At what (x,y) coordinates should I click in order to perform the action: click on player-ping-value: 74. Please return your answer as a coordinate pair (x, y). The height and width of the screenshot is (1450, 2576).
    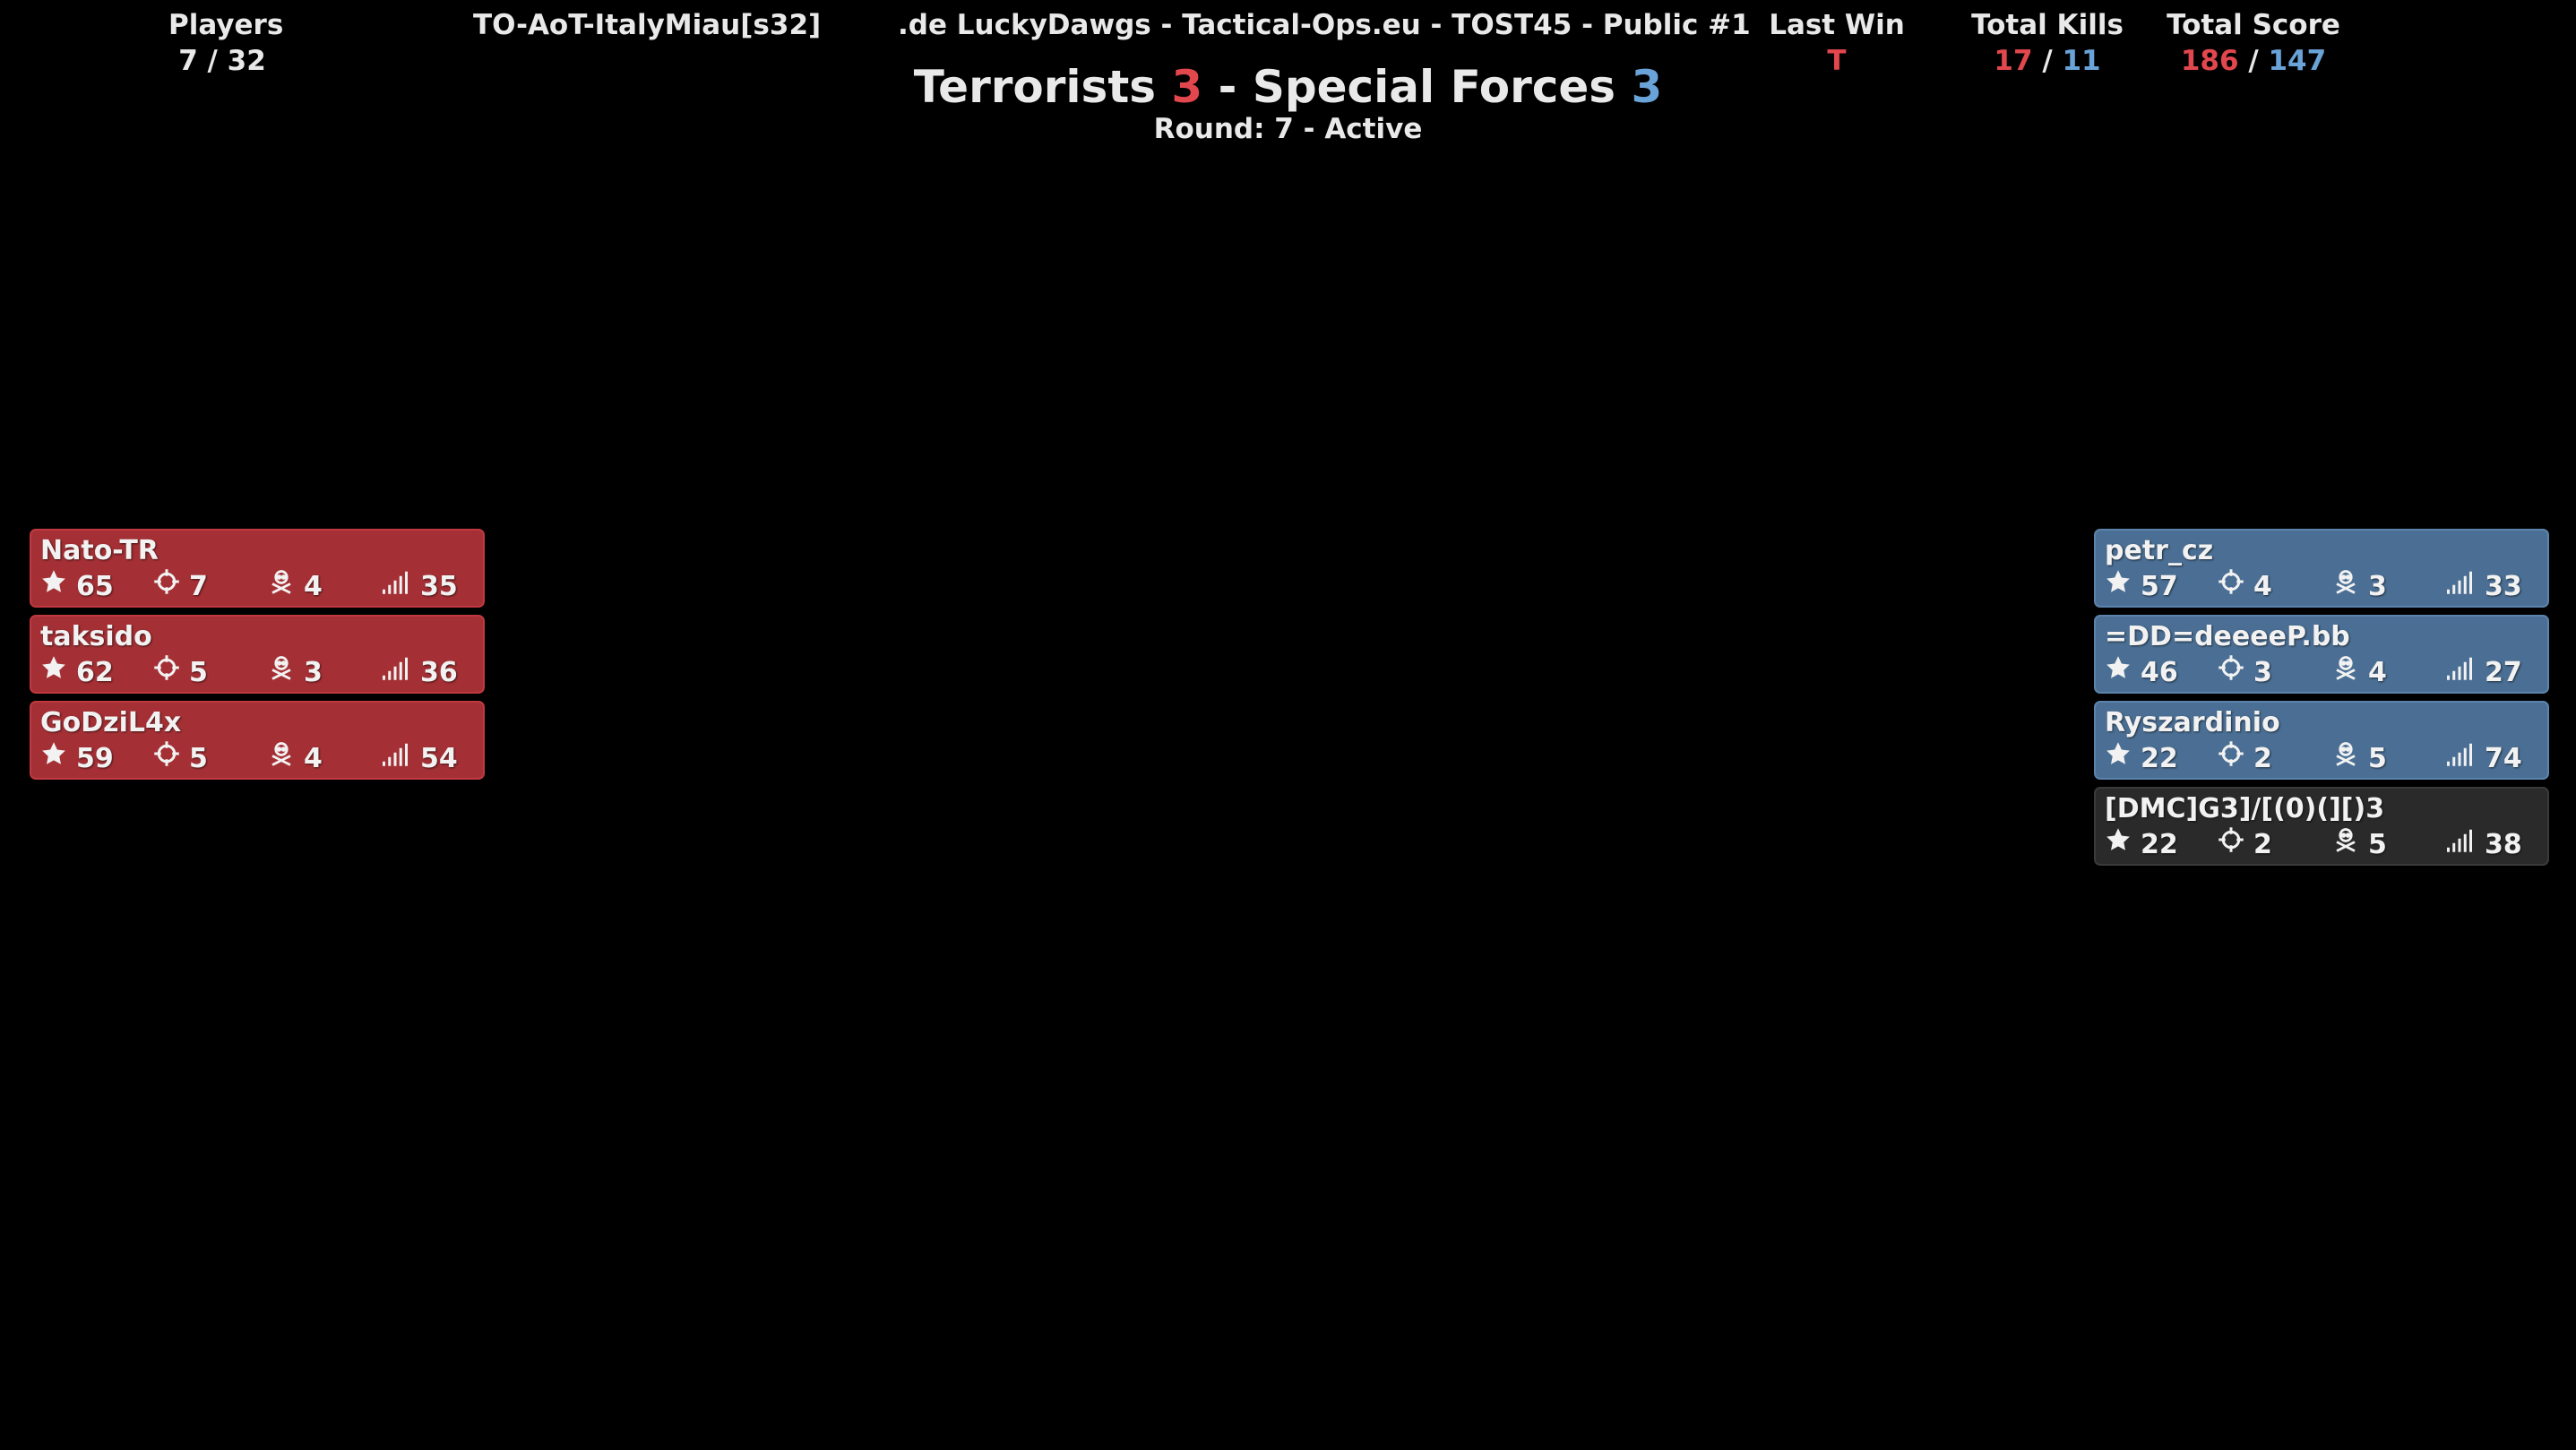
    Looking at the image, I should click on (2503, 758).